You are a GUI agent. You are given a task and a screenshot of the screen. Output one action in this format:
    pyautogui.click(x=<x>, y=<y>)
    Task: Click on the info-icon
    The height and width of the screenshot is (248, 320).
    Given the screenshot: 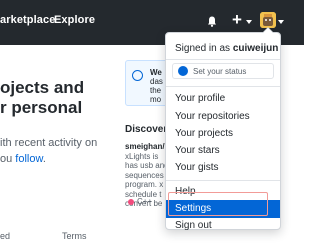 What is the action you would take?
    pyautogui.click(x=137, y=75)
    